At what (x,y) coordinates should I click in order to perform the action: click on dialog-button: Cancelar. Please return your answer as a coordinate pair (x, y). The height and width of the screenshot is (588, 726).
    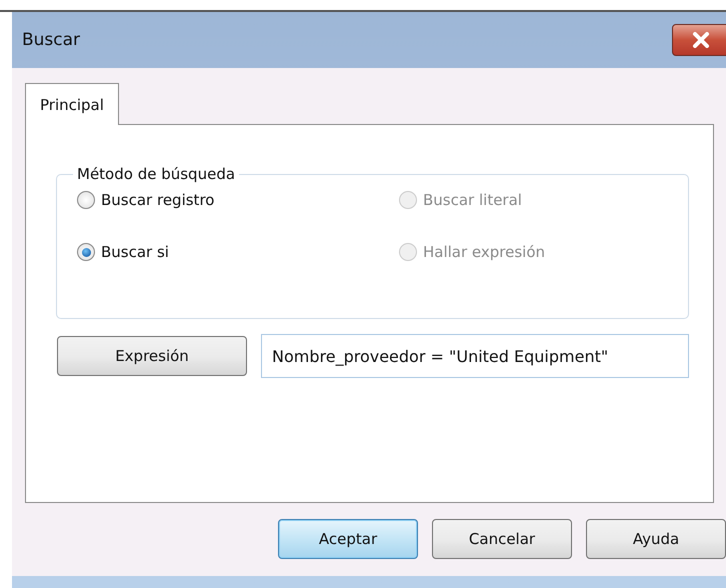
    Looking at the image, I should click on (502, 539).